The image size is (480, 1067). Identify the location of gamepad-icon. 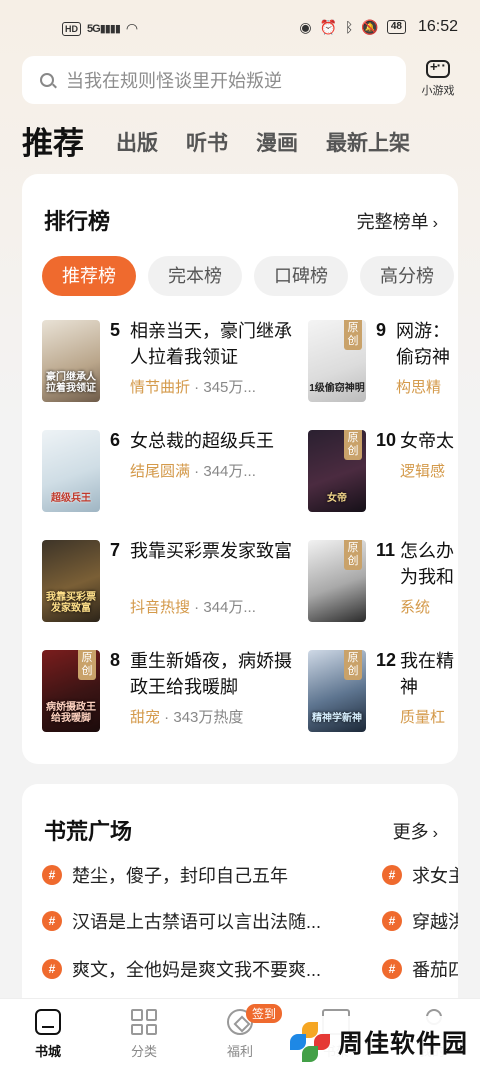
(438, 67).